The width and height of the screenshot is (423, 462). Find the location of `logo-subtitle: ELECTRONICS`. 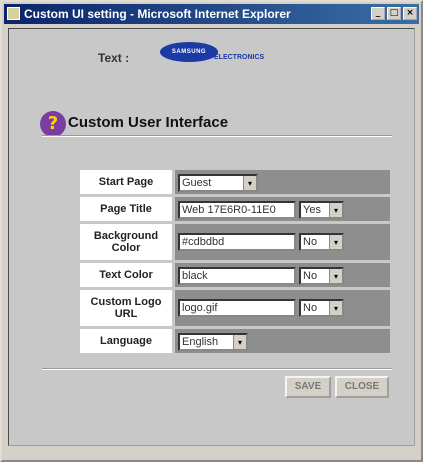

logo-subtitle: ELECTRONICS is located at coordinates (239, 57).